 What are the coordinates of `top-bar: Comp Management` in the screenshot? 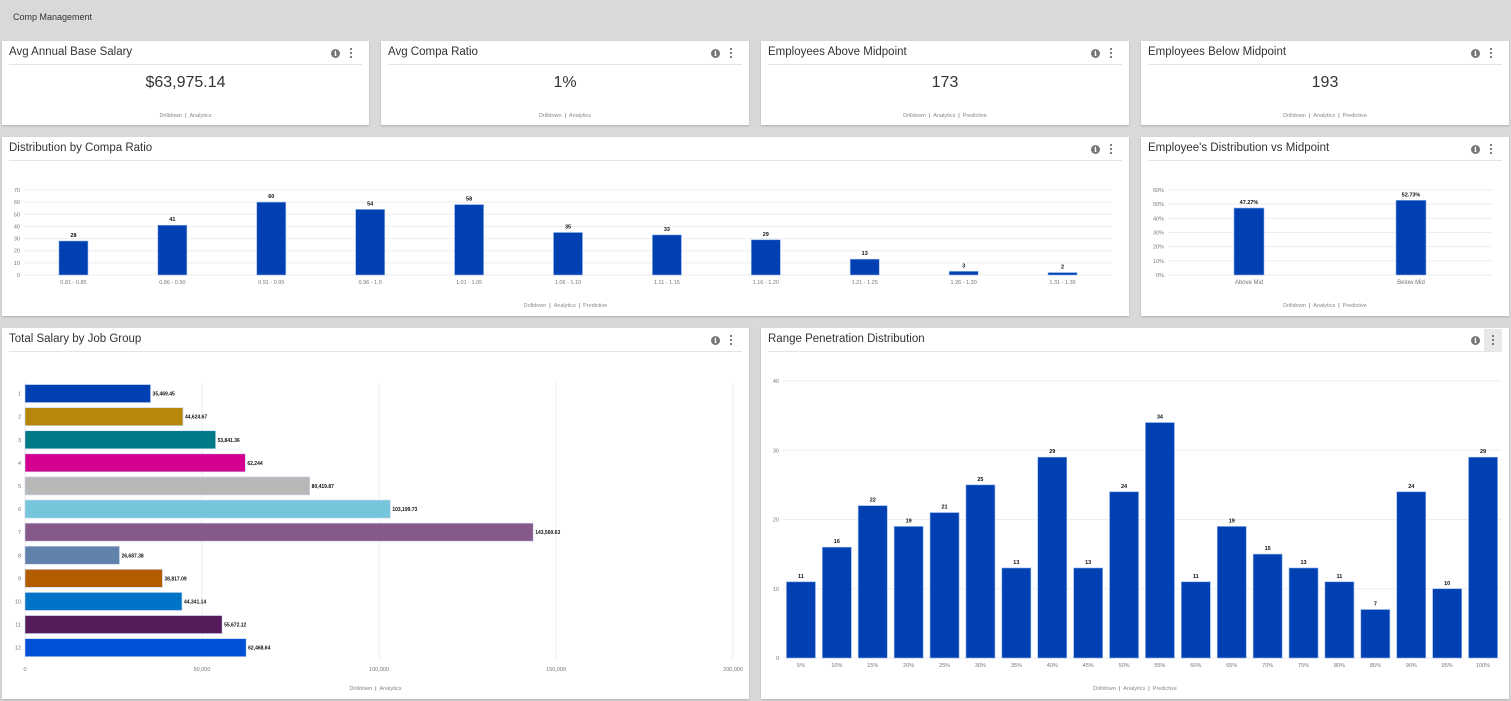 It's located at (755, 20).